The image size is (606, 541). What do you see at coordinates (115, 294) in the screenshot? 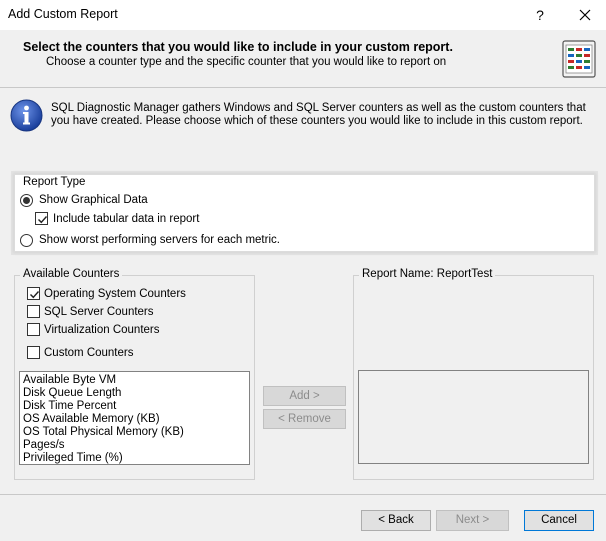
I see `os-counters-label: Operating System Counters` at bounding box center [115, 294].